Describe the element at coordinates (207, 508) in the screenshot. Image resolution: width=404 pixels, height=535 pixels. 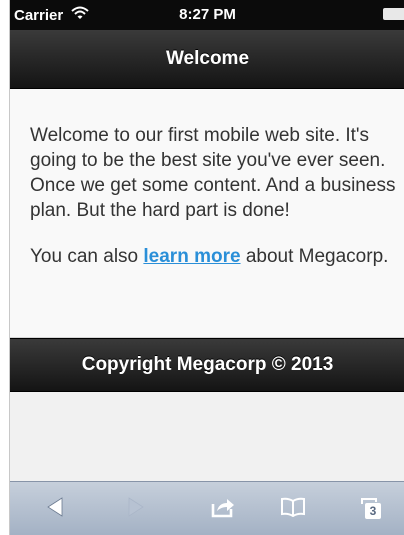
I see `browser-toolbar: 3` at that location.